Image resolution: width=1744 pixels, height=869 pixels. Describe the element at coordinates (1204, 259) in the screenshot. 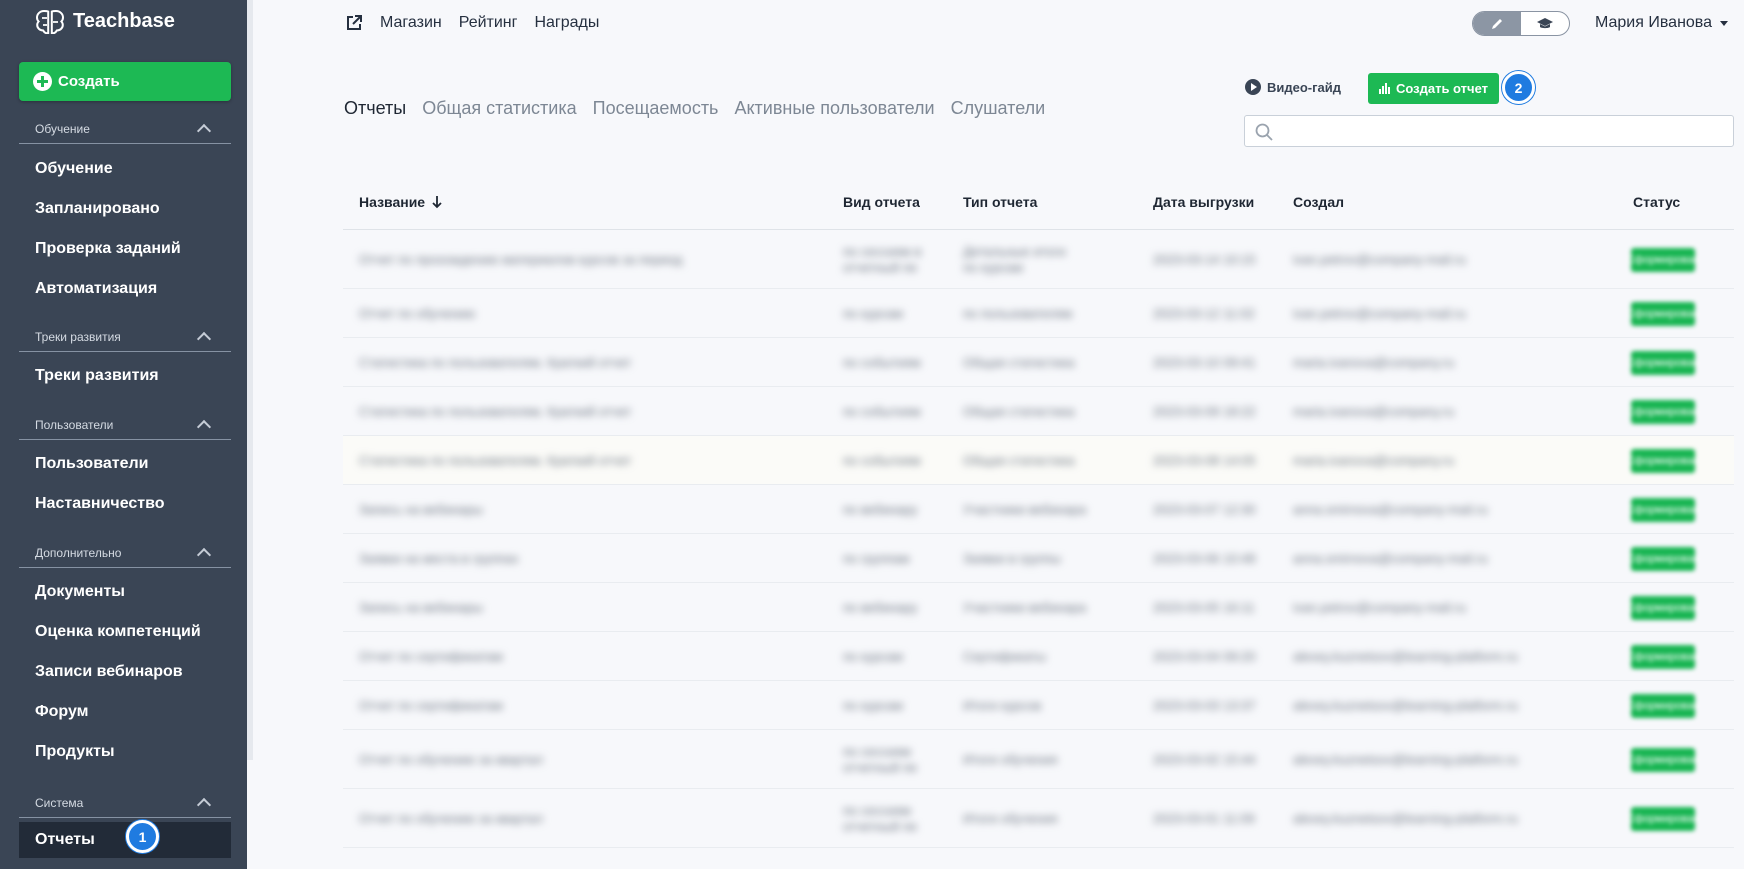

I see `cell-date: 2023-03-14 10:15` at that location.